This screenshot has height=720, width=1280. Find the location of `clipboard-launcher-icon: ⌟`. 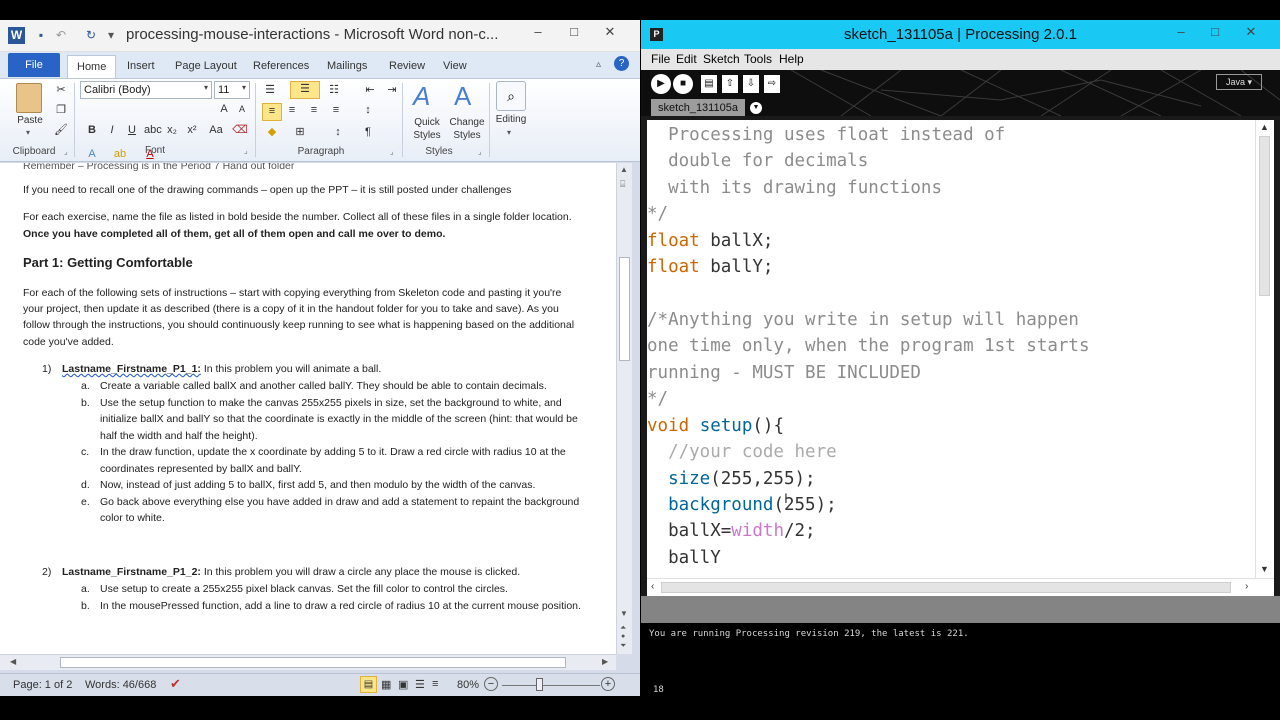

clipboard-launcher-icon: ⌟ is located at coordinates (66, 151).